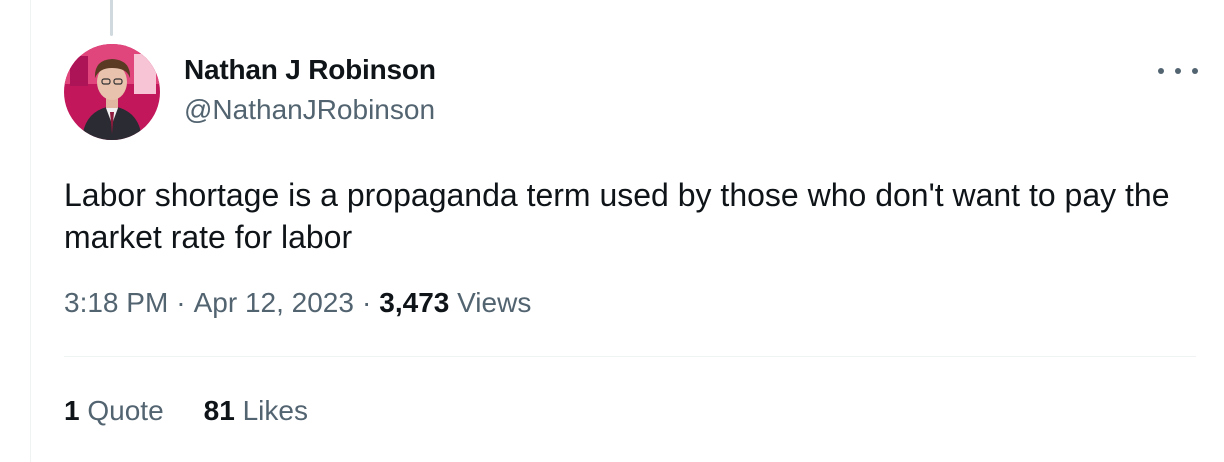 The width and height of the screenshot is (1224, 462). What do you see at coordinates (116, 302) in the screenshot?
I see `tweet-time: 3:18 PM` at bounding box center [116, 302].